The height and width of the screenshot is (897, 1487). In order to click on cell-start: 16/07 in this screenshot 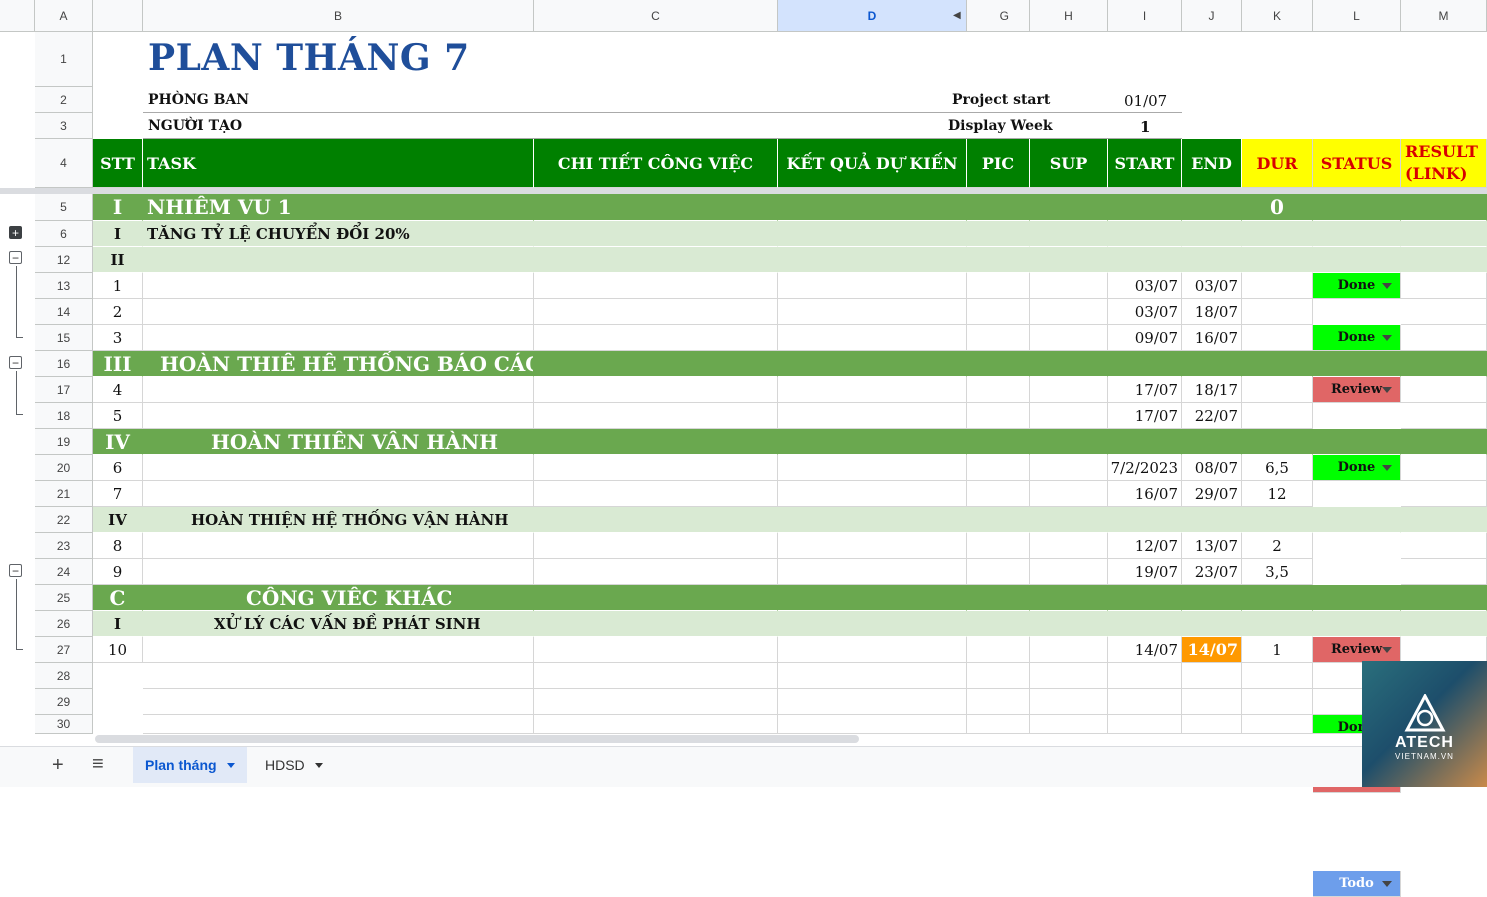, I will do `click(1145, 494)`.